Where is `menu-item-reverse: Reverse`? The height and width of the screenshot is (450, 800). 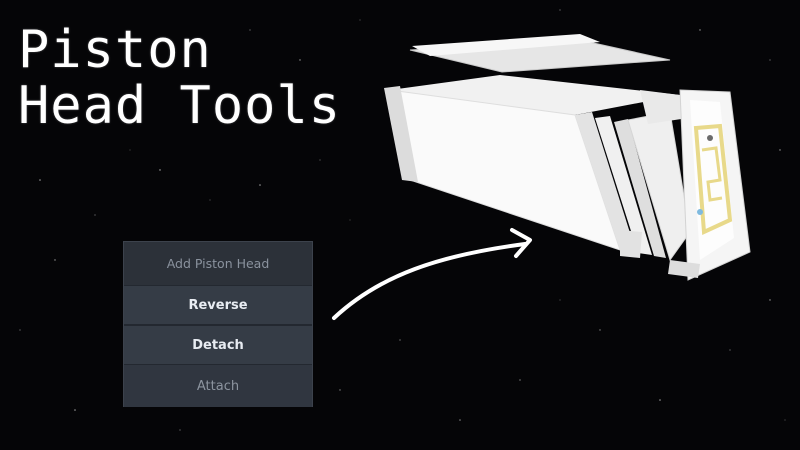 menu-item-reverse: Reverse is located at coordinates (218, 305).